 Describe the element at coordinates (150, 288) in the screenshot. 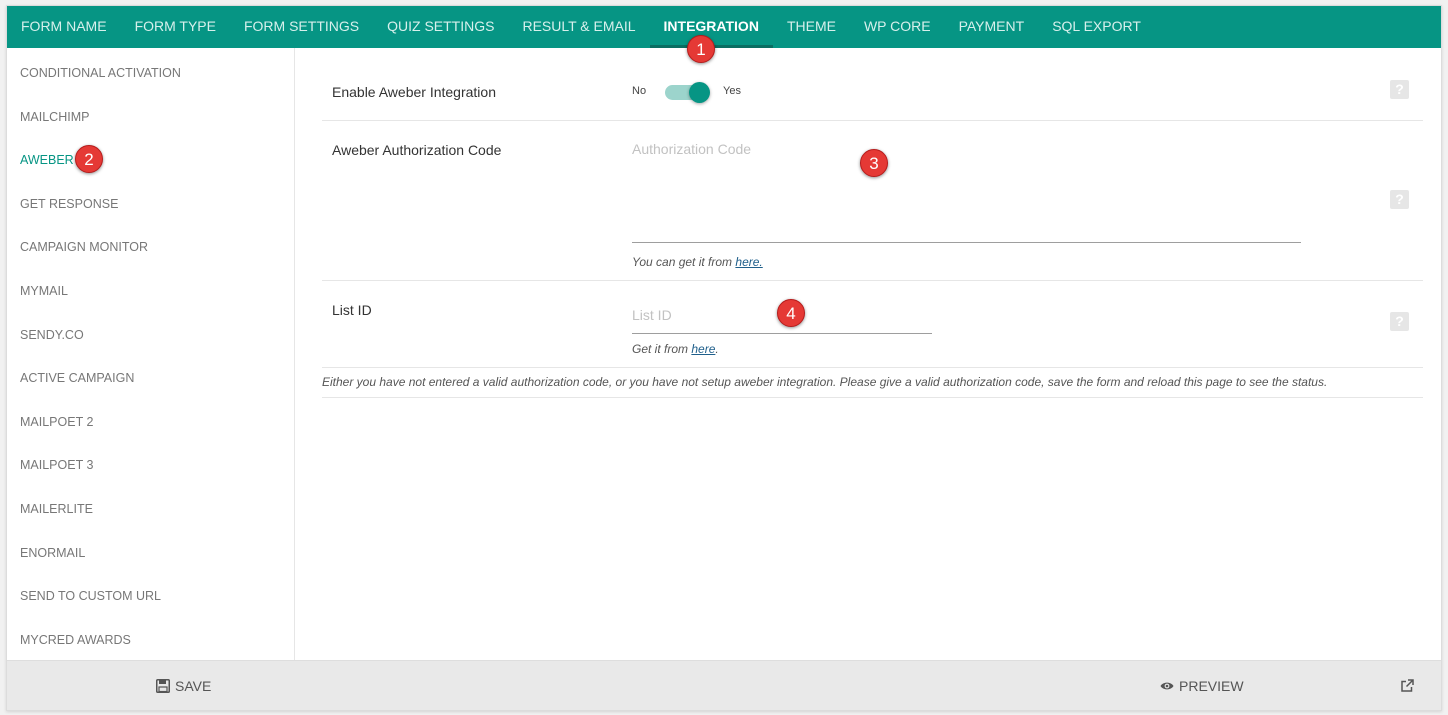

I see `sidebar-item-mymail: MYMAIL` at that location.